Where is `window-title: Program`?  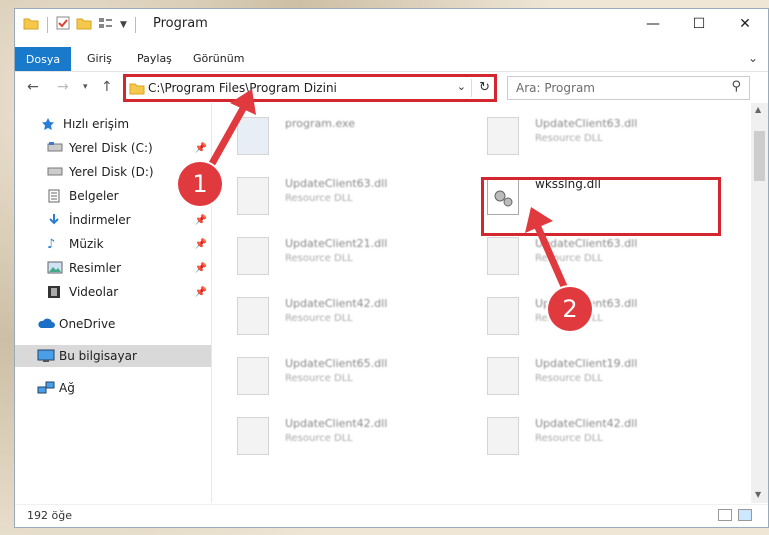 window-title: Program is located at coordinates (180, 23).